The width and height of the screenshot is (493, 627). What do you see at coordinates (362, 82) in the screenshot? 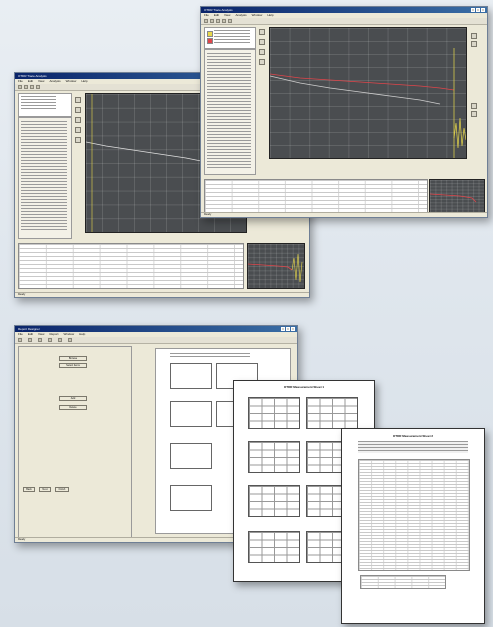
I see `trace-line-red` at bounding box center [362, 82].